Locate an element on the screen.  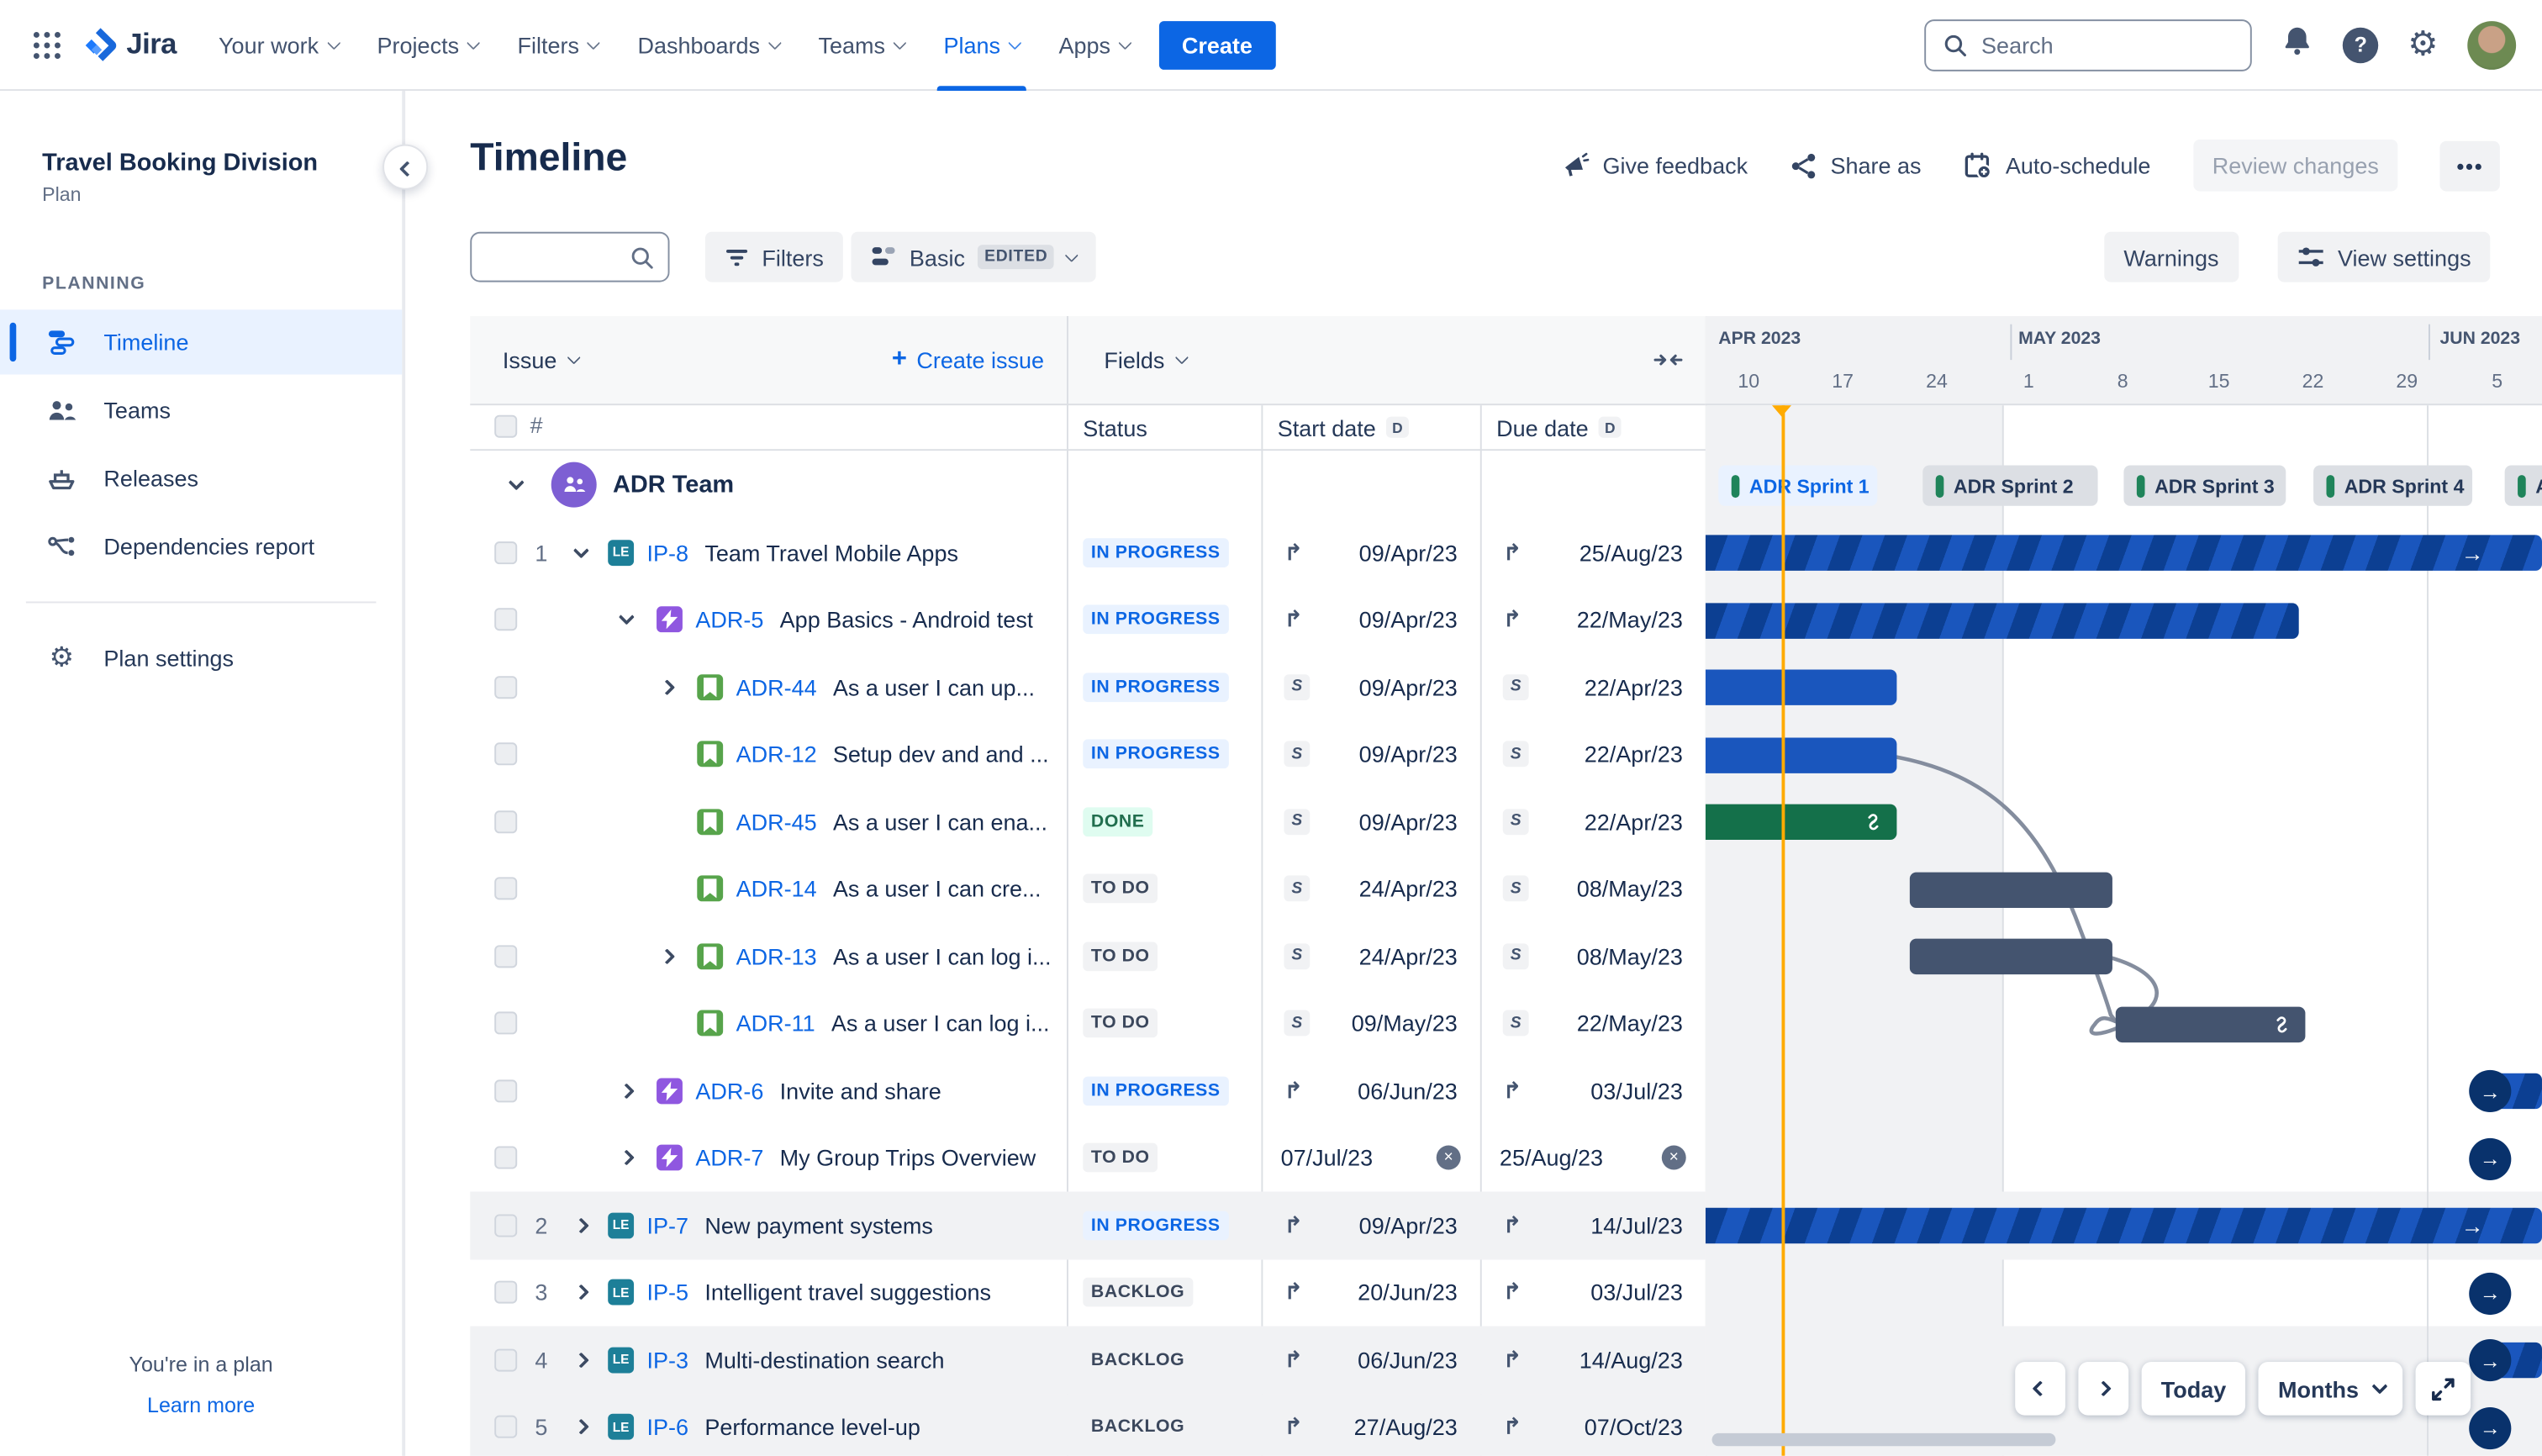
review-changes-button: Review changes is located at coordinates (2295, 166).